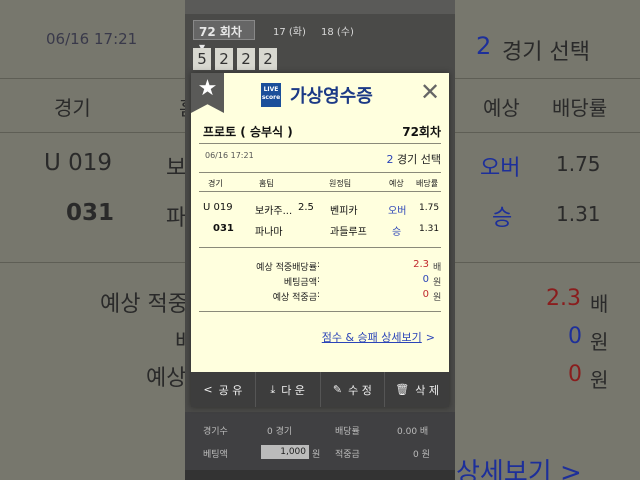 This screenshot has width=640, height=480. What do you see at coordinates (430, 92) in the screenshot?
I see `close-icon: ✕` at bounding box center [430, 92].